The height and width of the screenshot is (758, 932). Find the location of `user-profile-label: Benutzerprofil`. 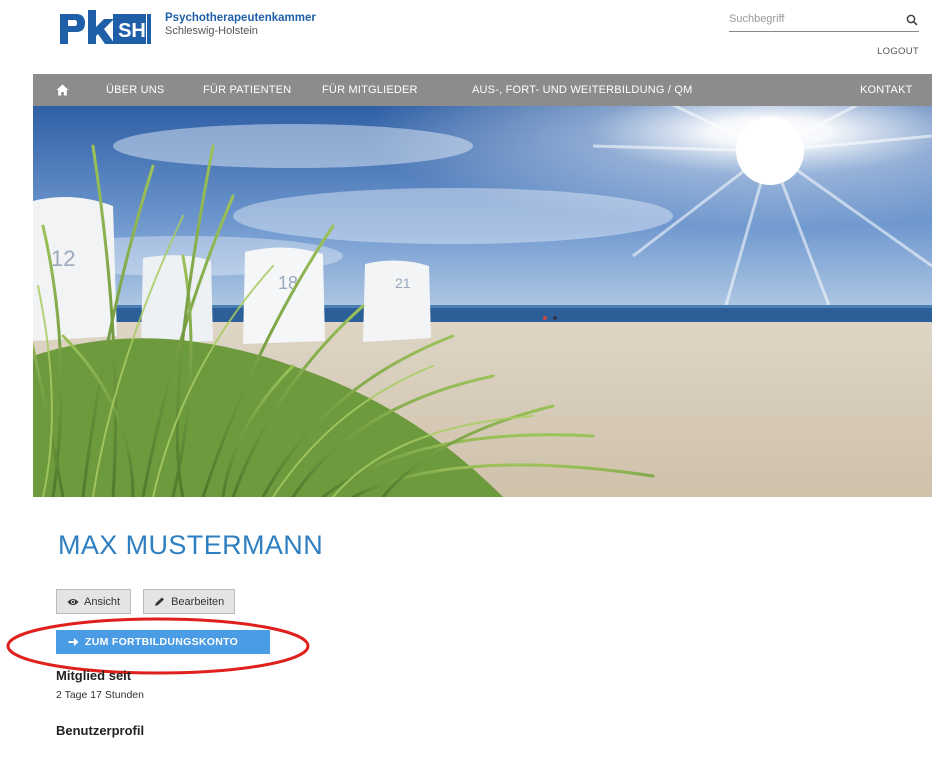

user-profile-label: Benutzerprofil is located at coordinates (100, 730).